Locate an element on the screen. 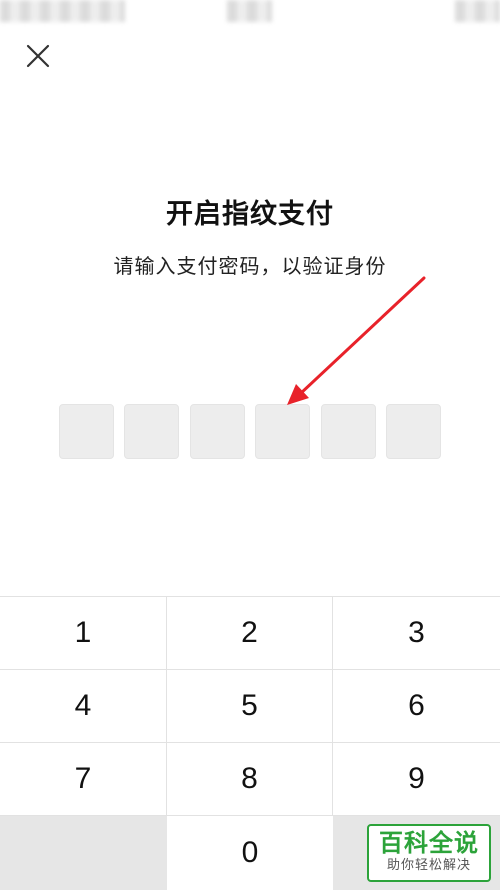 The height and width of the screenshot is (890, 500). key-8: 8 is located at coordinates (250, 779).